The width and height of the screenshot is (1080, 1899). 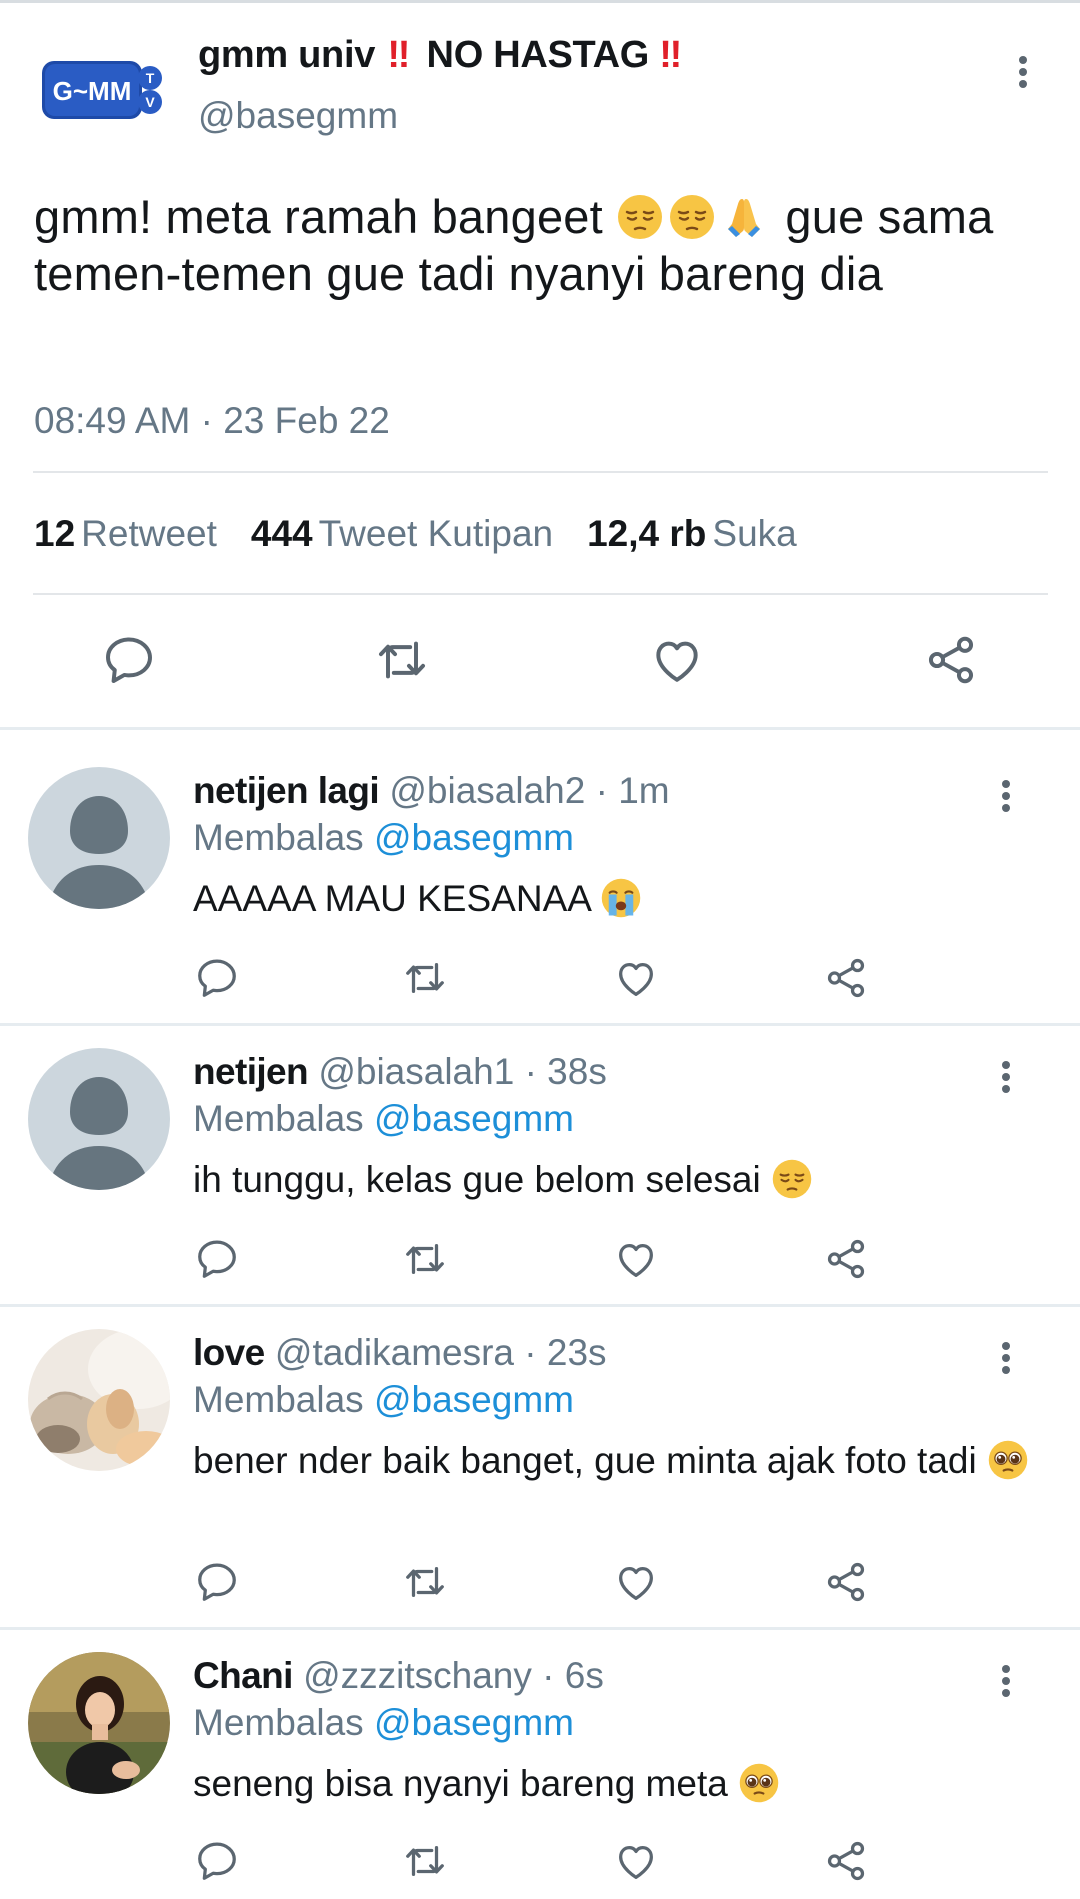 What do you see at coordinates (417, 1675) in the screenshot?
I see `reply-handle: @zzzitschany` at bounding box center [417, 1675].